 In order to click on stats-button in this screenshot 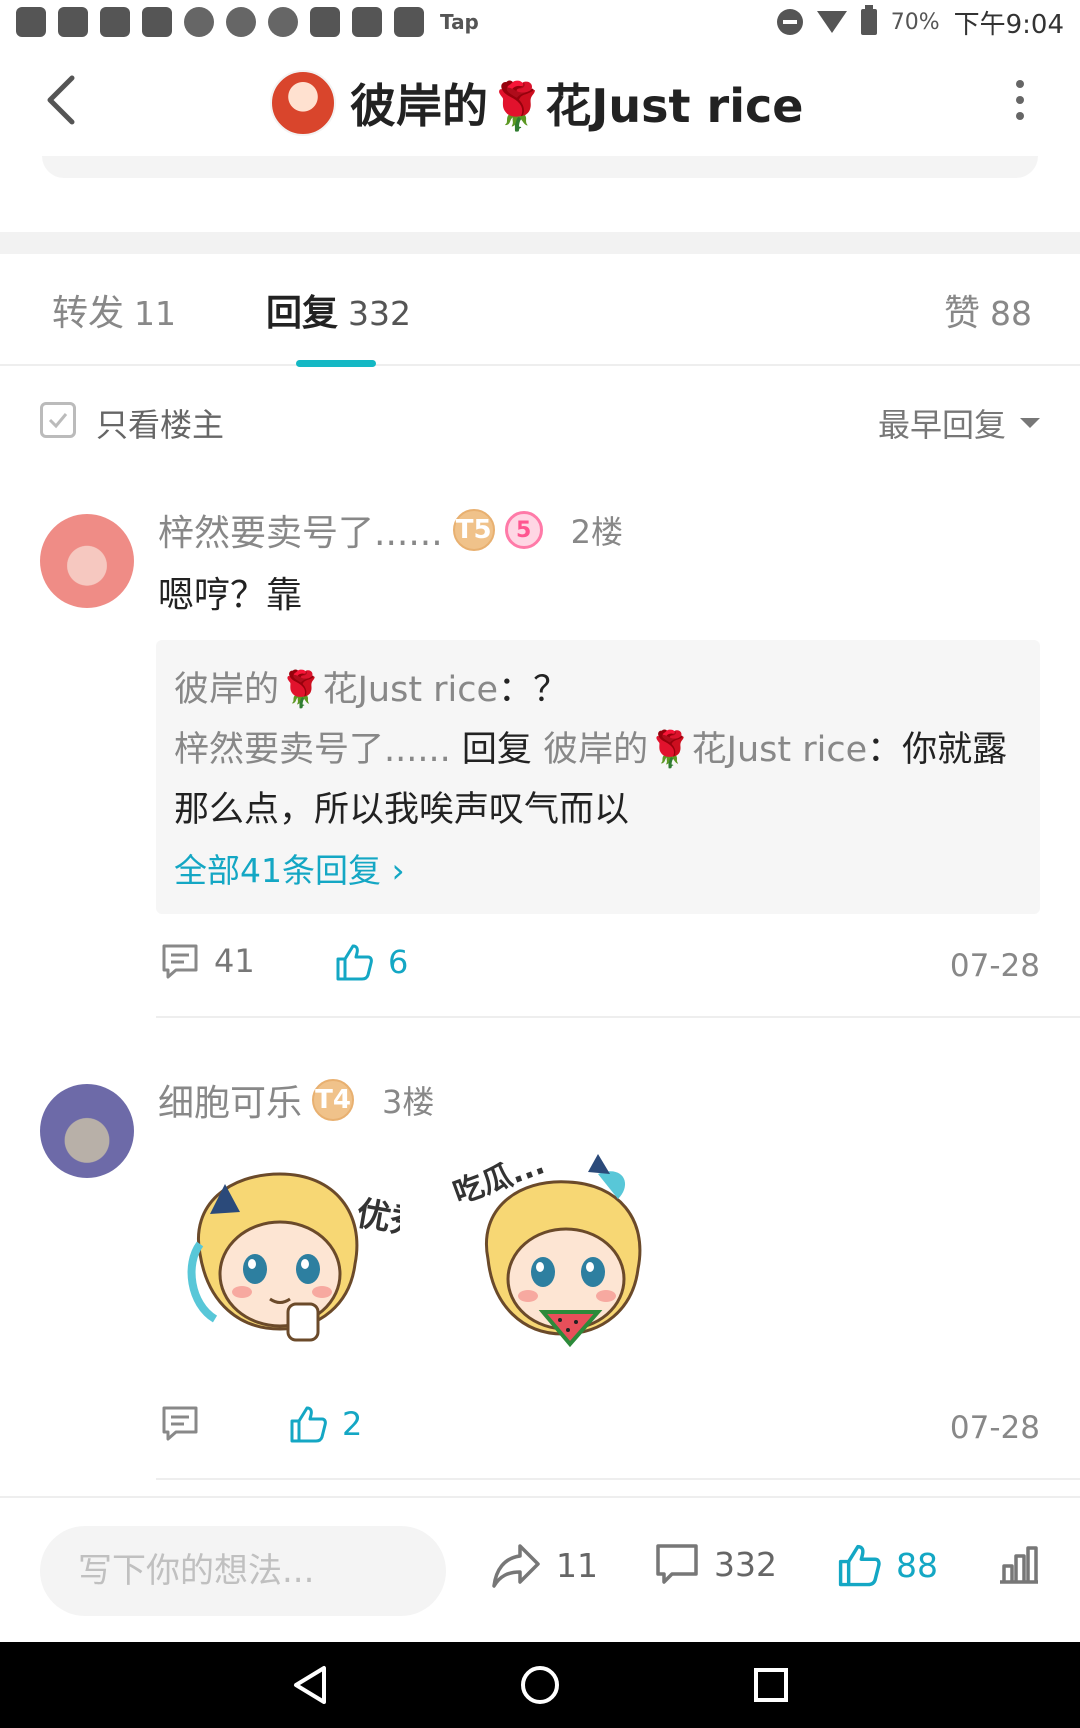, I will do `click(1019, 1564)`.